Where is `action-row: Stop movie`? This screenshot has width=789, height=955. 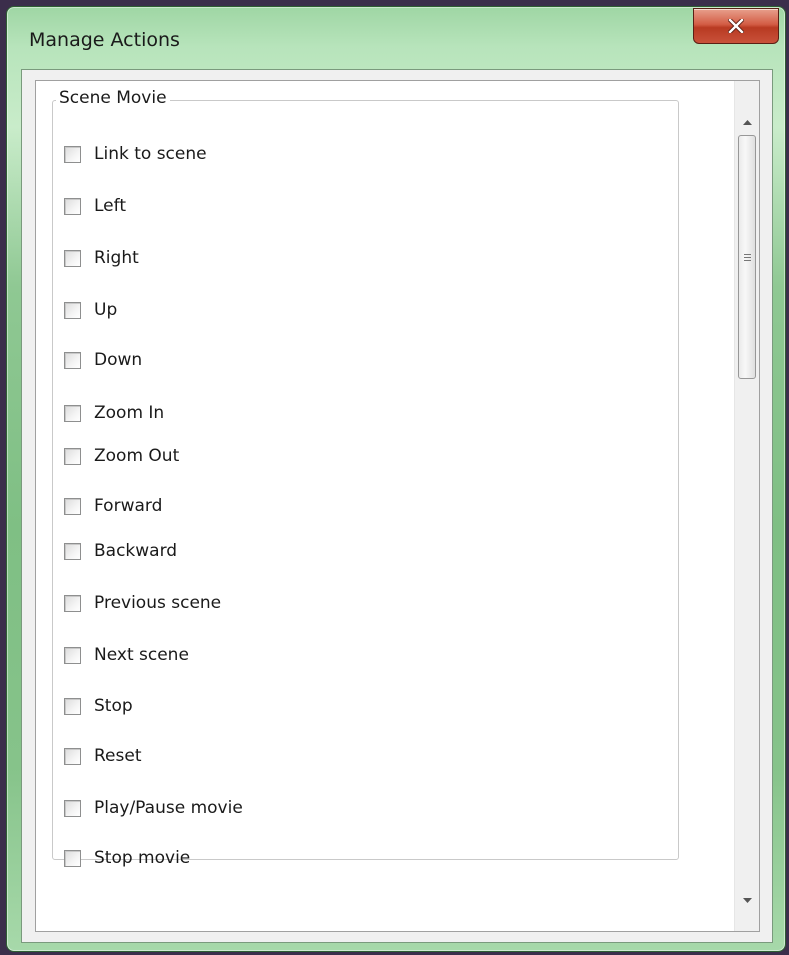 action-row: Stop movie is located at coordinates (127, 858).